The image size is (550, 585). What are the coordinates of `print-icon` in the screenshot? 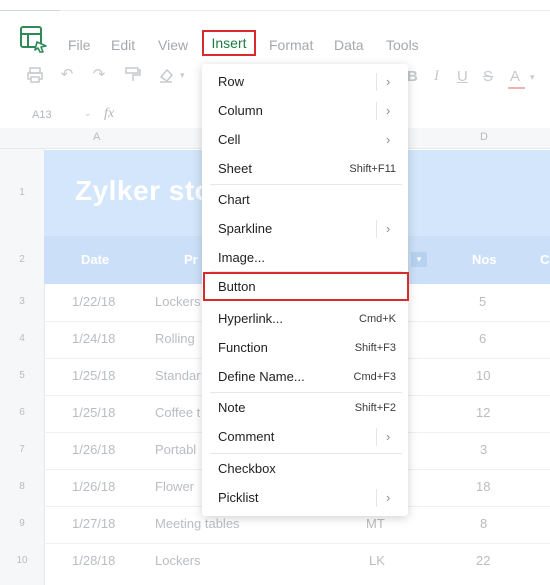 It's located at (35, 75).